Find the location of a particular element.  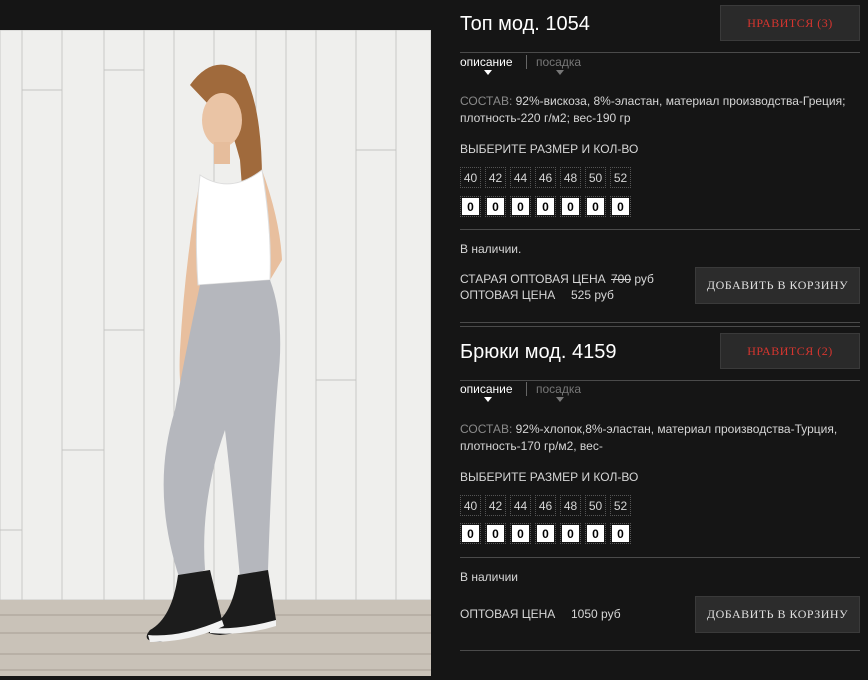

like-button: НРАВИТСЯ (2) is located at coordinates (790, 351).